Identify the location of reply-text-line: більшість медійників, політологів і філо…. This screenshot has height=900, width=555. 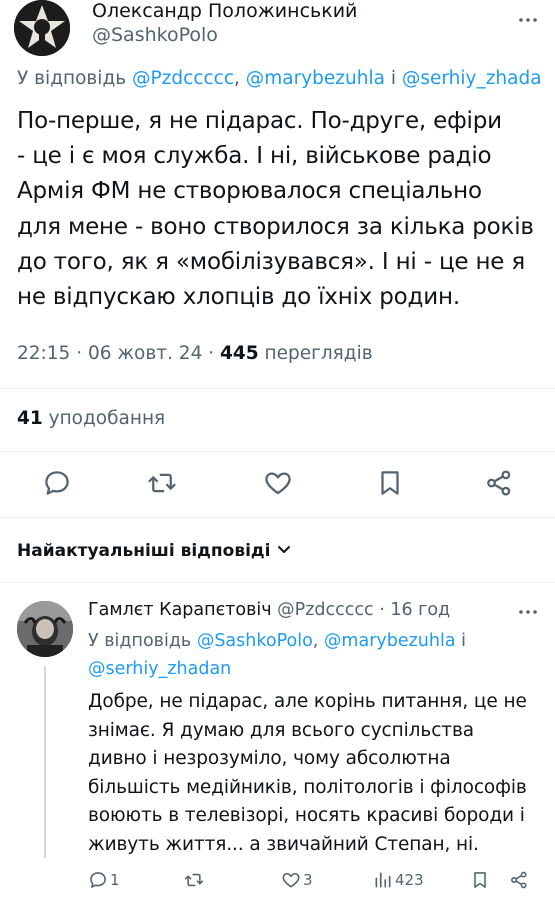
(307, 787).